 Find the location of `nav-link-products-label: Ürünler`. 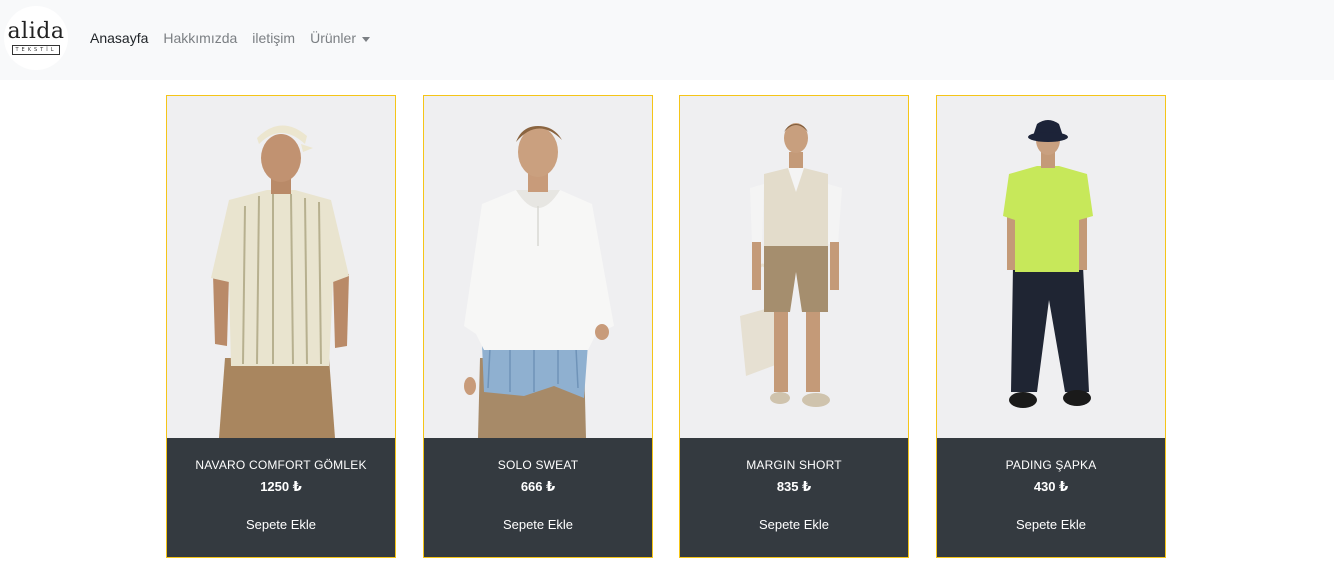

nav-link-products-label: Ürünler is located at coordinates (333, 38).